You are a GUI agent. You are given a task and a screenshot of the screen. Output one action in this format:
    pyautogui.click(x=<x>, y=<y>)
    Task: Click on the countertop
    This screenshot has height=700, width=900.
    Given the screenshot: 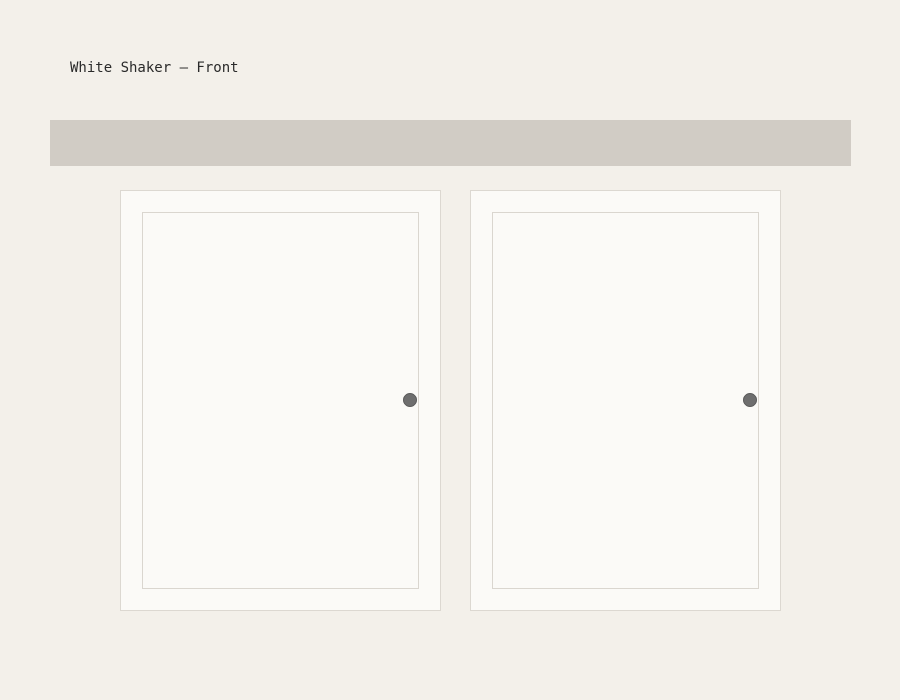 What is the action you would take?
    pyautogui.click(x=450, y=143)
    